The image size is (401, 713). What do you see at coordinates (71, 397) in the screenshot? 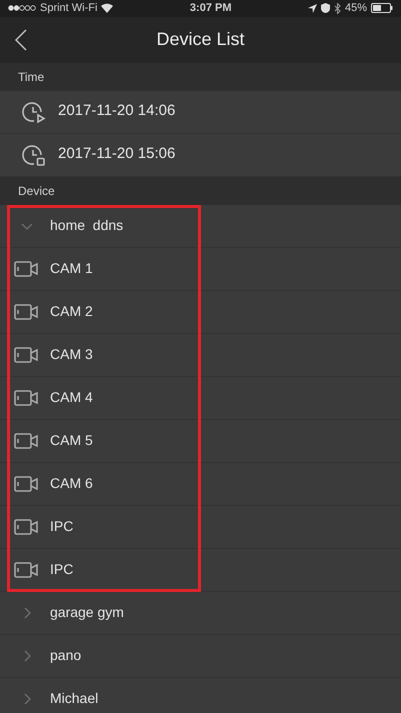
I see `channel-name: CAM 4` at bounding box center [71, 397].